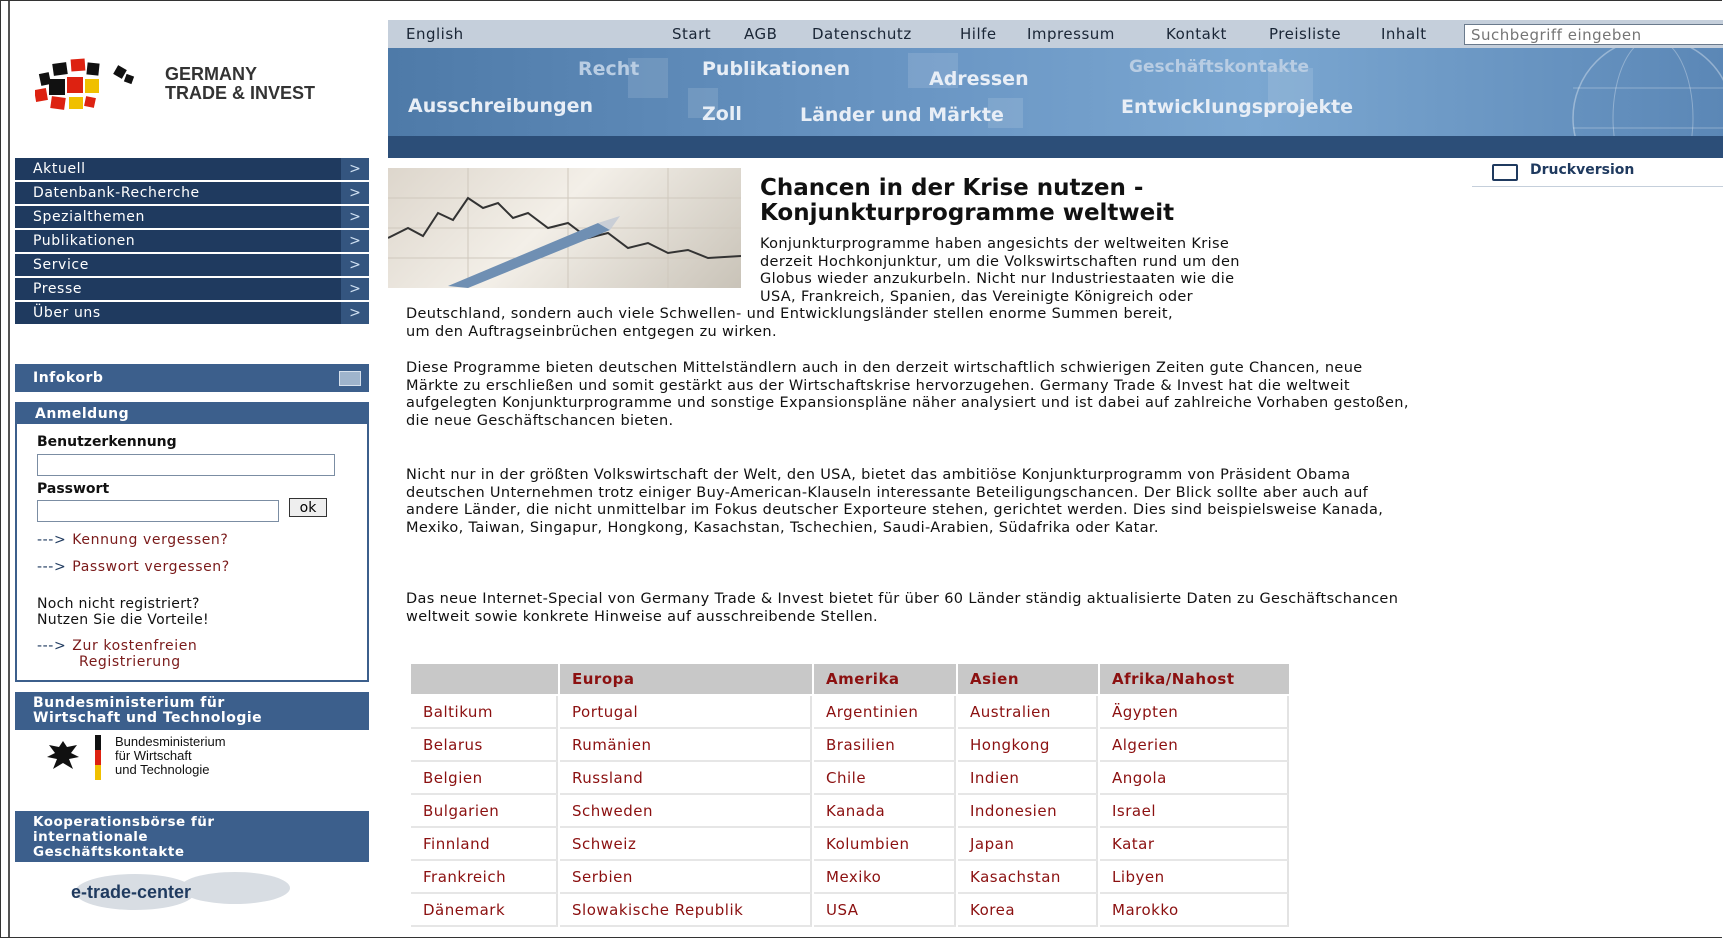 The image size is (1723, 938). I want to click on top-link-start: Start, so click(691, 34).